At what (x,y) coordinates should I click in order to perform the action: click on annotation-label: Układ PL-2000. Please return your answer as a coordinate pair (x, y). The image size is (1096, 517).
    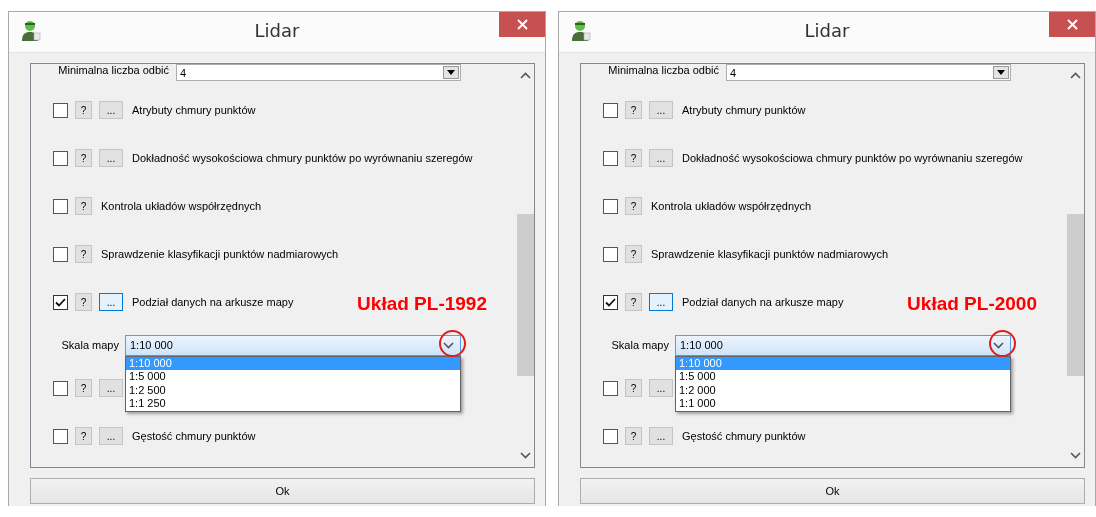
    Looking at the image, I should click on (972, 303).